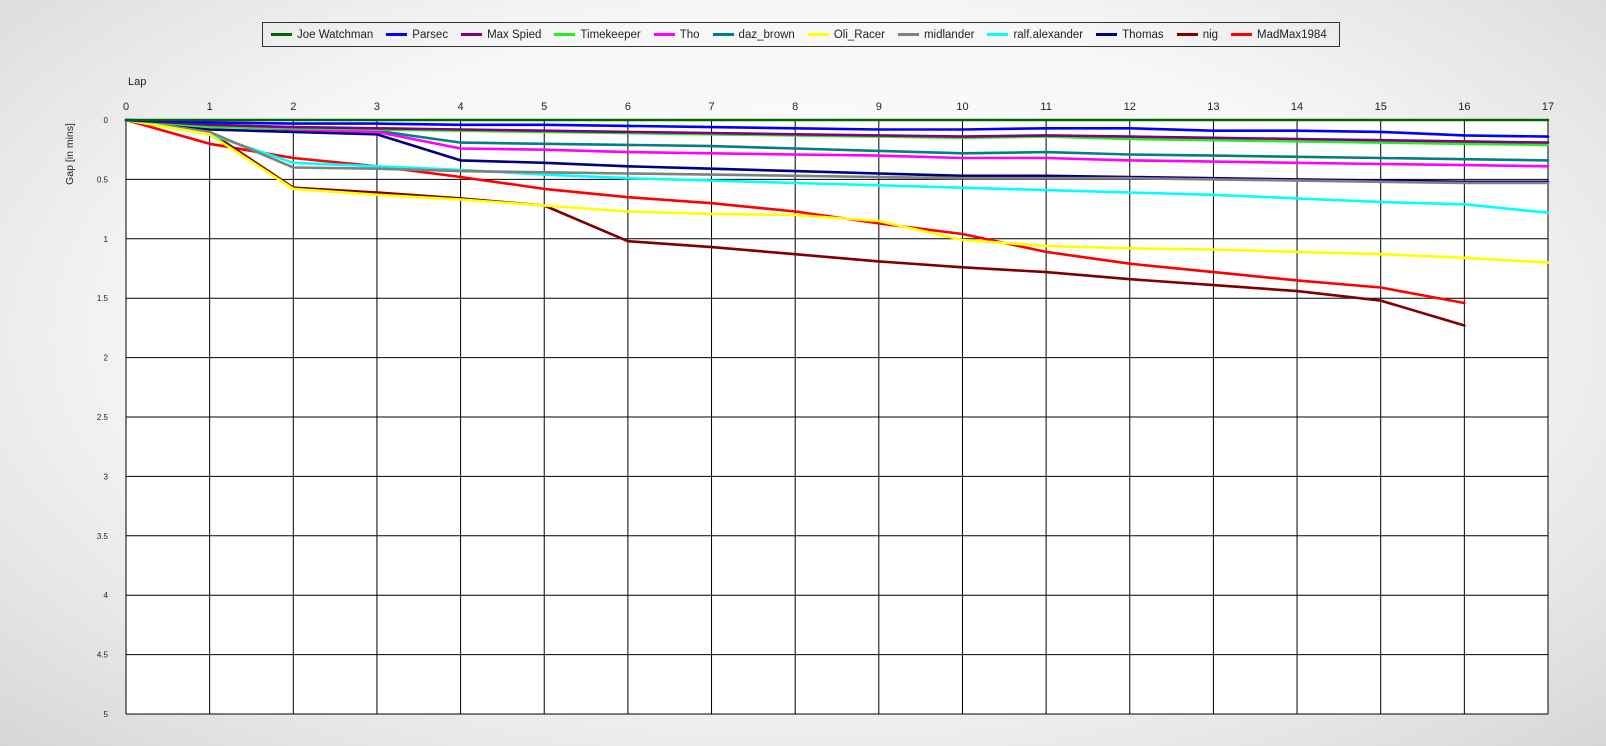 The height and width of the screenshot is (746, 1606). I want to click on x-tick-label: 10, so click(962, 107).